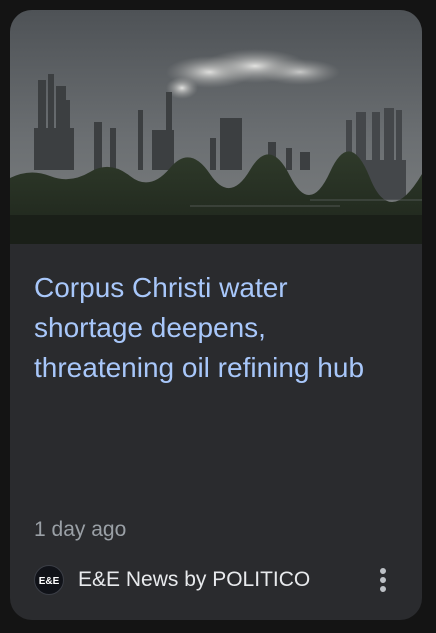 The width and height of the screenshot is (436, 633). I want to click on article-timestamp: 1 day ago, so click(80, 529).